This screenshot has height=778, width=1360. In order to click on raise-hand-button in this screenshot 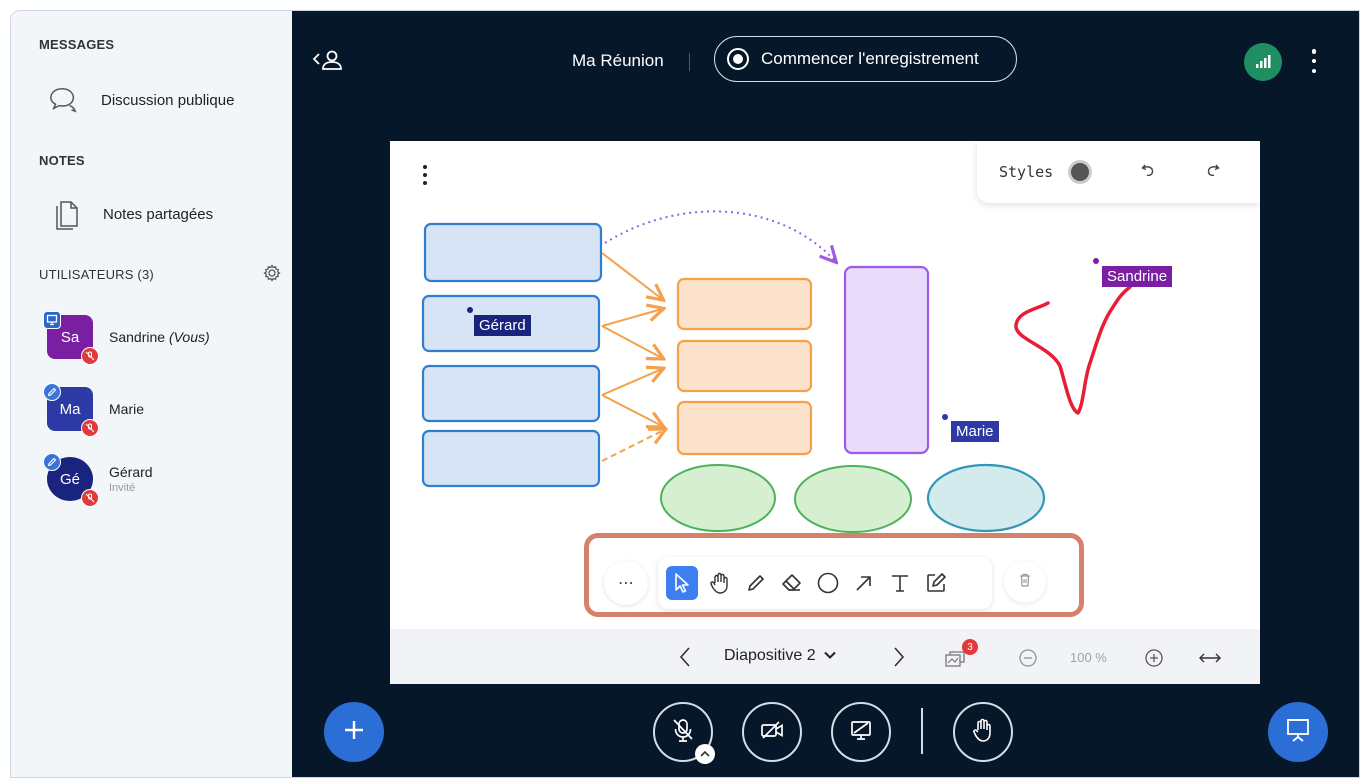, I will do `click(983, 732)`.